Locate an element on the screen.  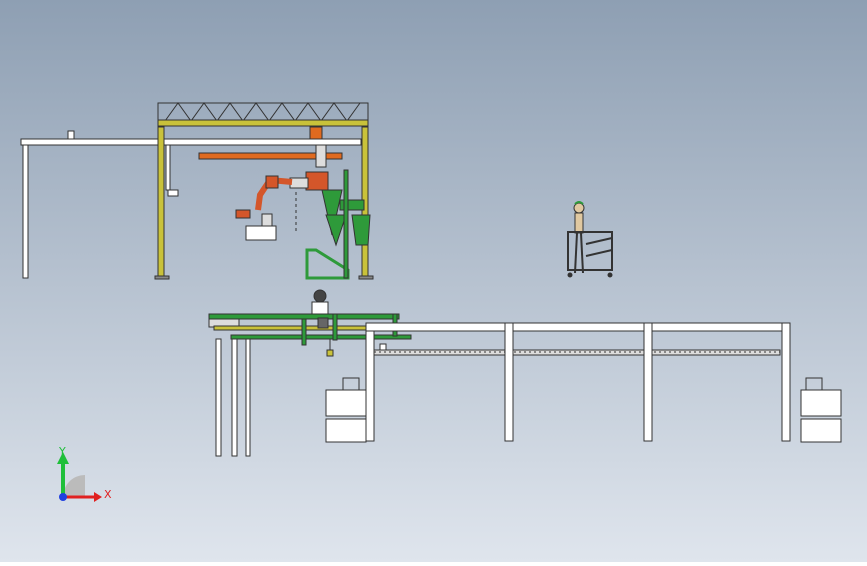
vertical-slide is located at coordinates (321, 156).